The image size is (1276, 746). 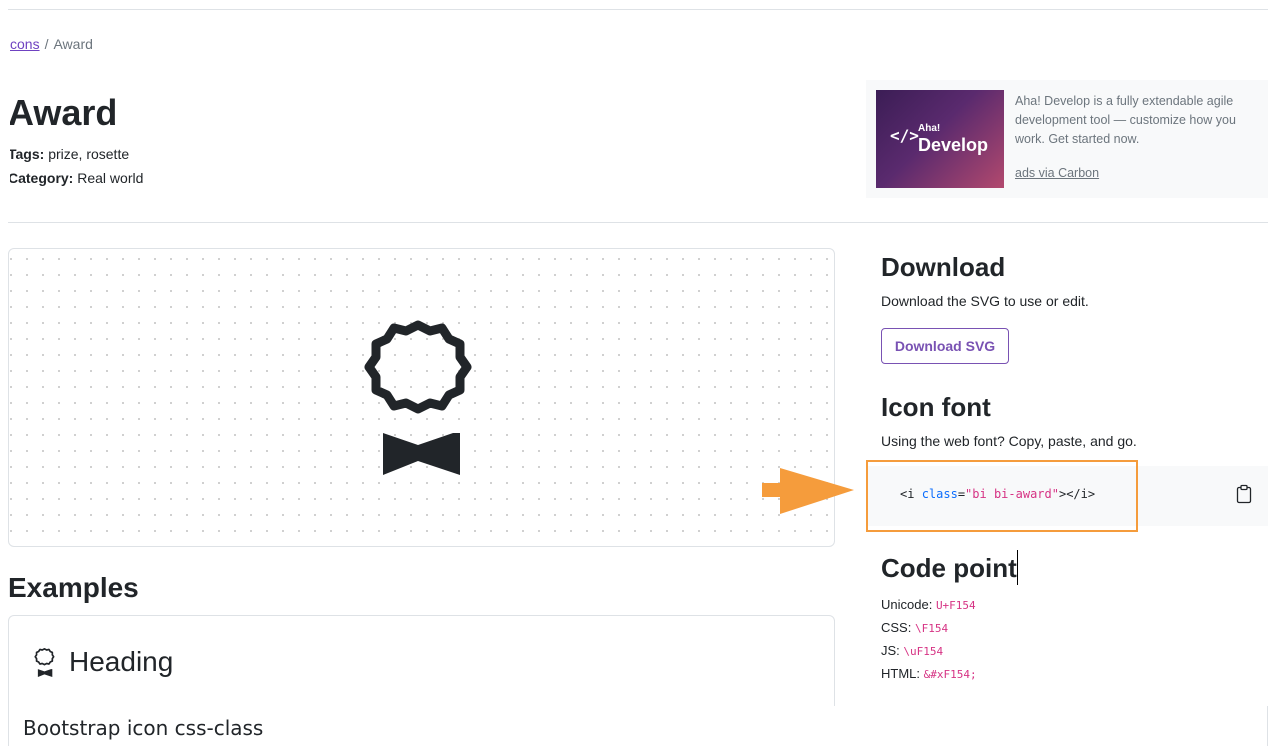 I want to click on js-label: JS:, so click(x=890, y=650).